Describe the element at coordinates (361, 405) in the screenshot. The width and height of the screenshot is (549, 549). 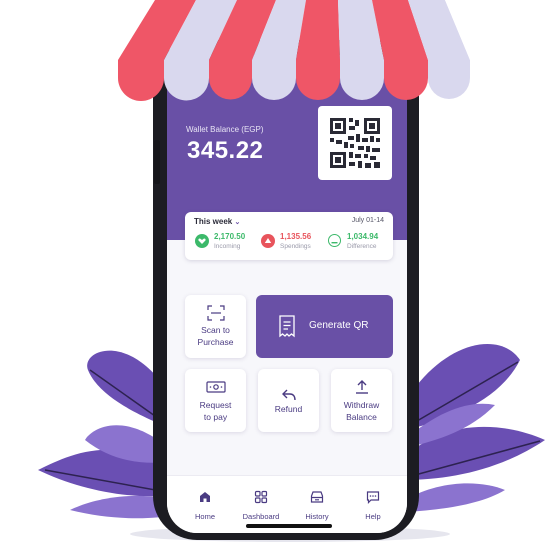
I see `withdraw-label-line1: Withdraw` at that location.